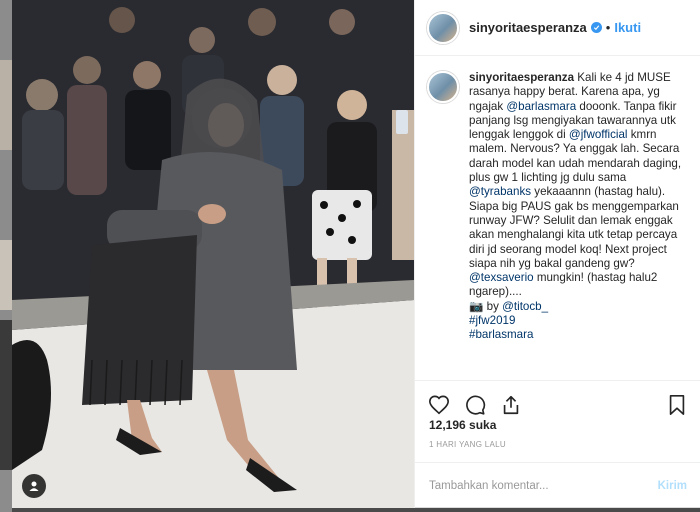 The image size is (700, 512). I want to click on post-header: sinyoritaesperanza • Ikuti, so click(557, 28).